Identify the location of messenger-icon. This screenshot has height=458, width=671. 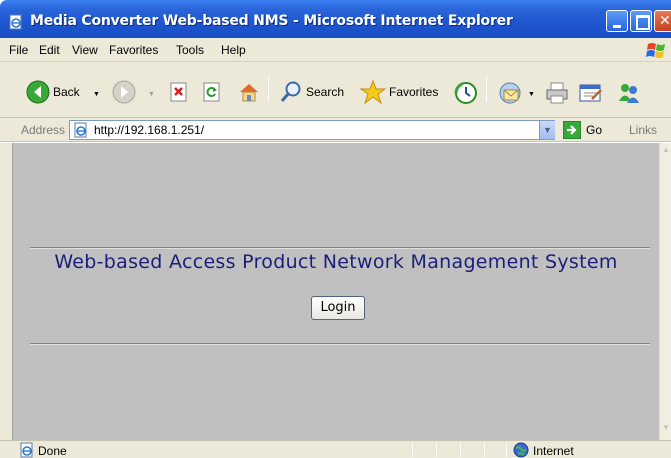
(629, 93).